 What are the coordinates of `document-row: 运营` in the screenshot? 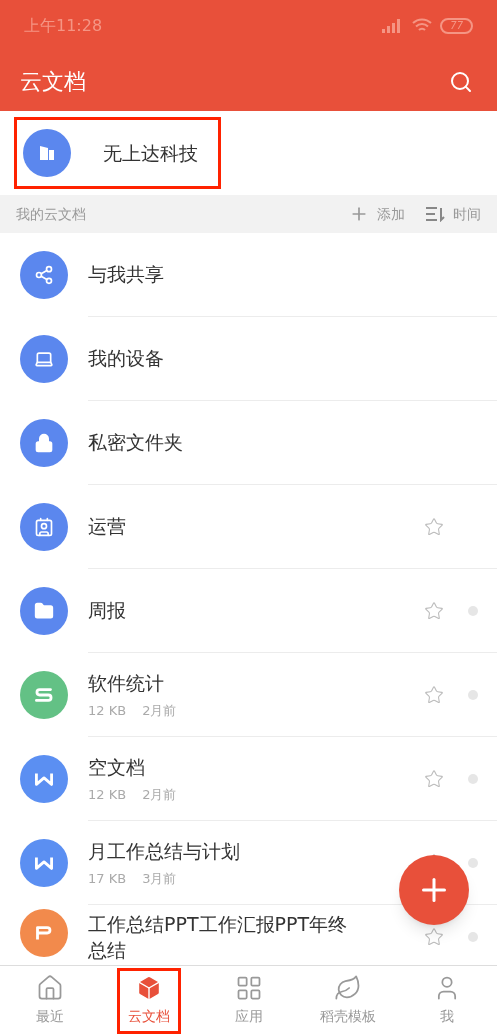 It's located at (248, 527).